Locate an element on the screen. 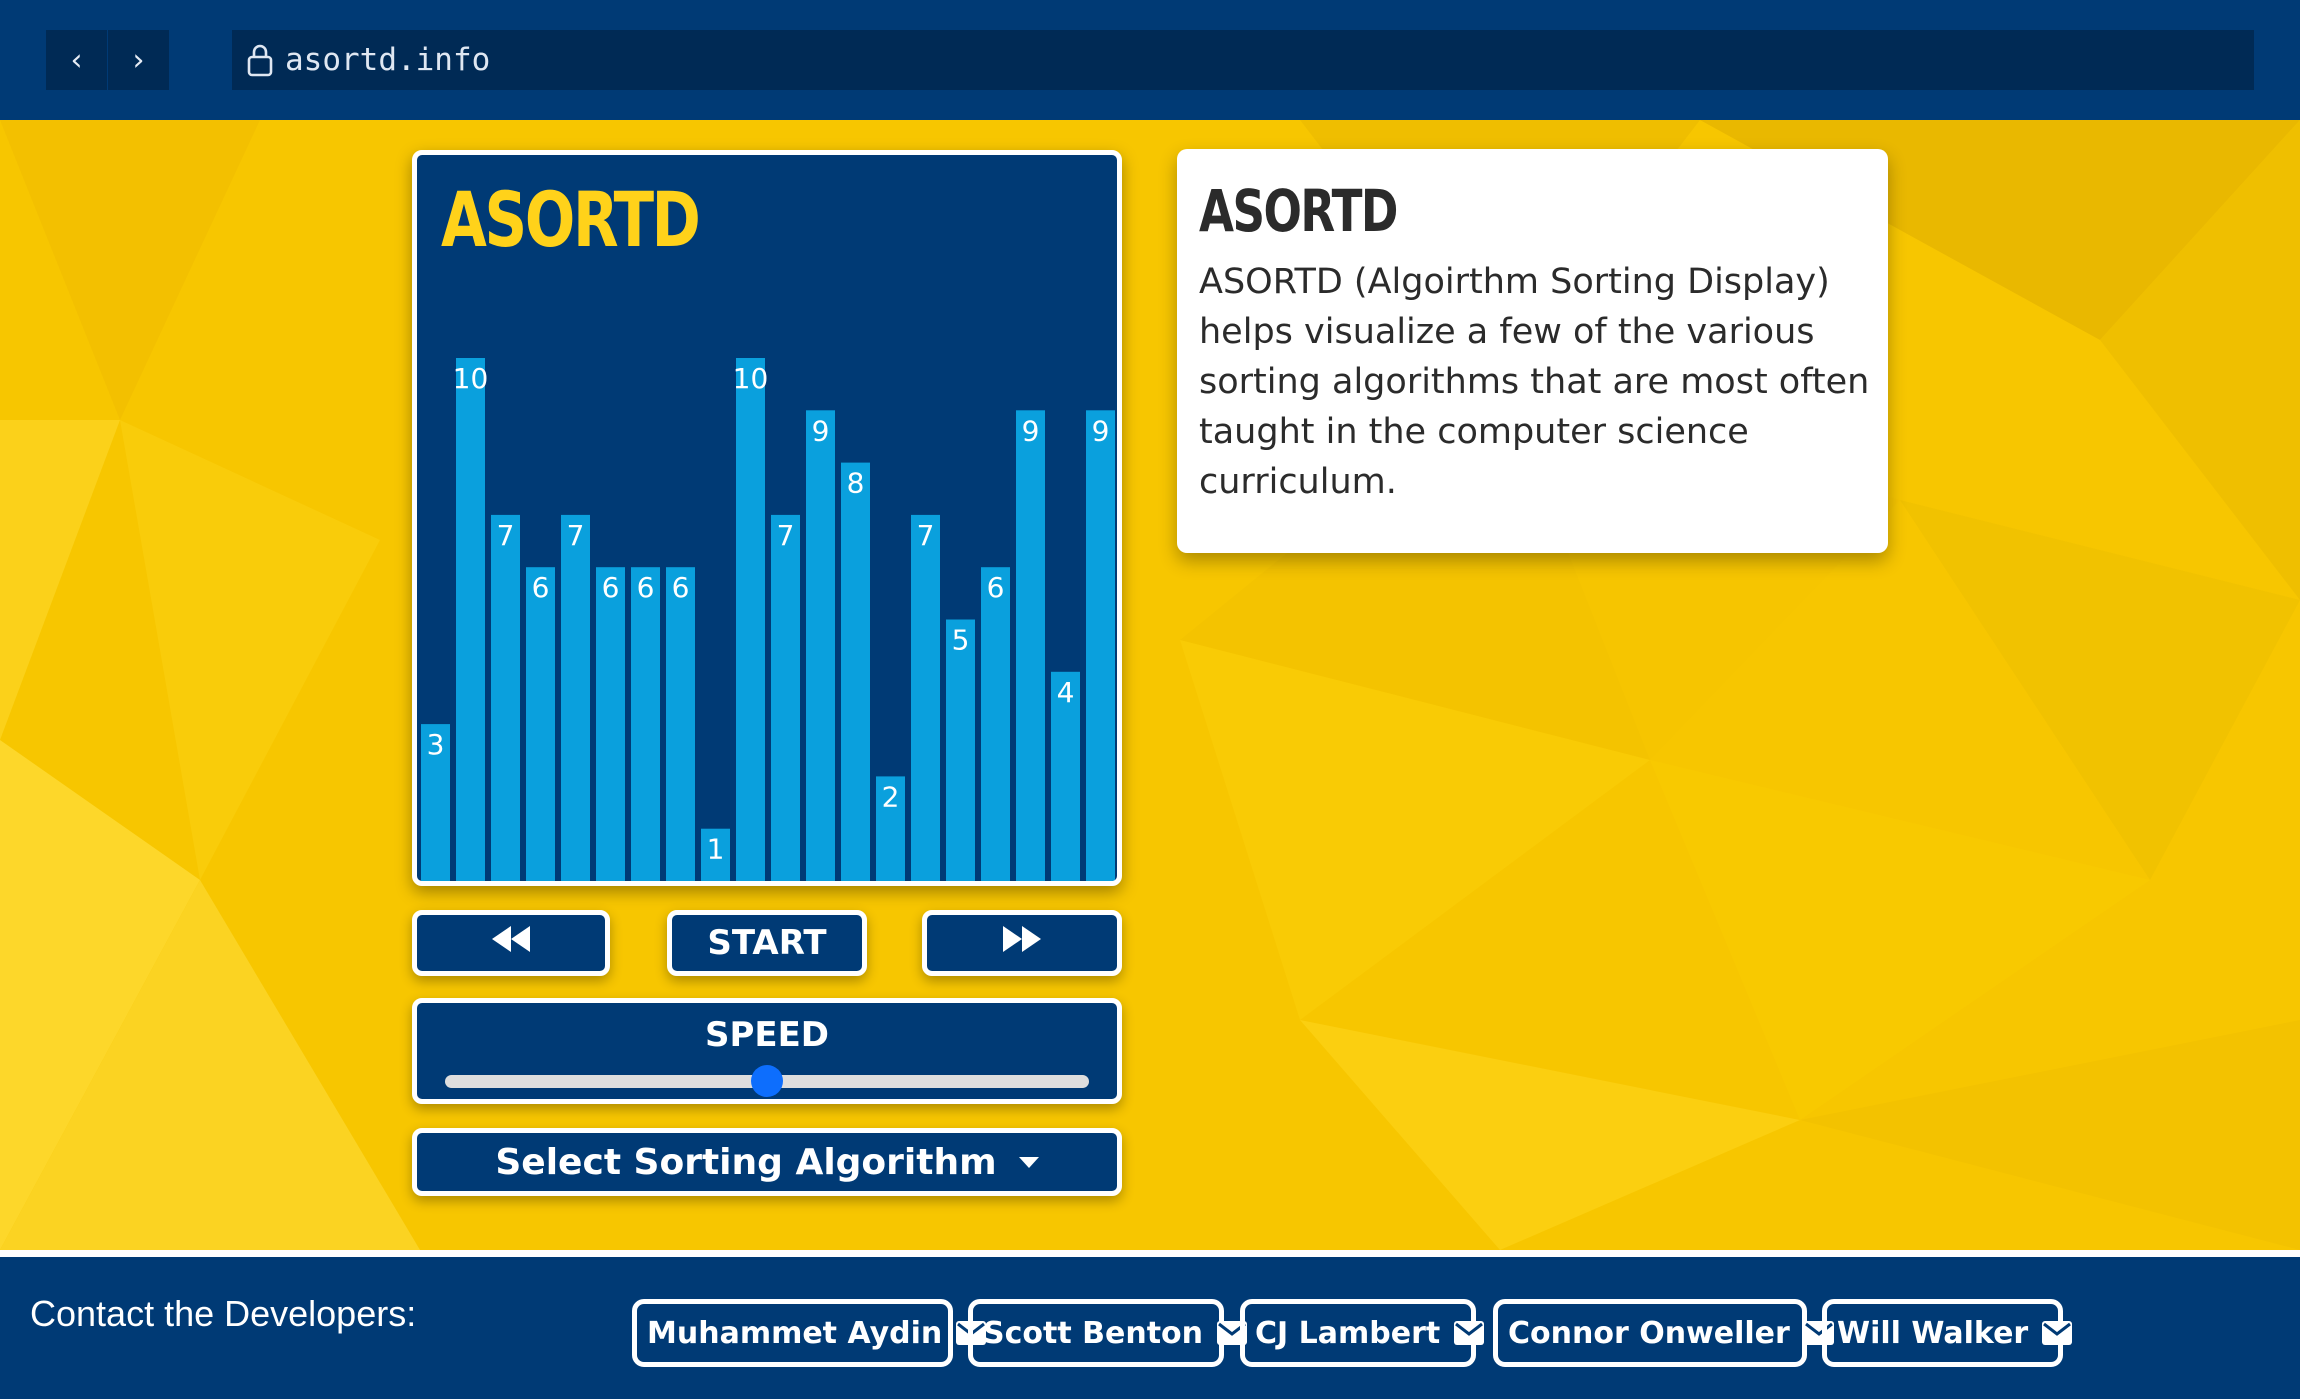 The height and width of the screenshot is (1399, 2300). algorithm-select: Select Sorting Algorithm is located at coordinates (767, 1162).